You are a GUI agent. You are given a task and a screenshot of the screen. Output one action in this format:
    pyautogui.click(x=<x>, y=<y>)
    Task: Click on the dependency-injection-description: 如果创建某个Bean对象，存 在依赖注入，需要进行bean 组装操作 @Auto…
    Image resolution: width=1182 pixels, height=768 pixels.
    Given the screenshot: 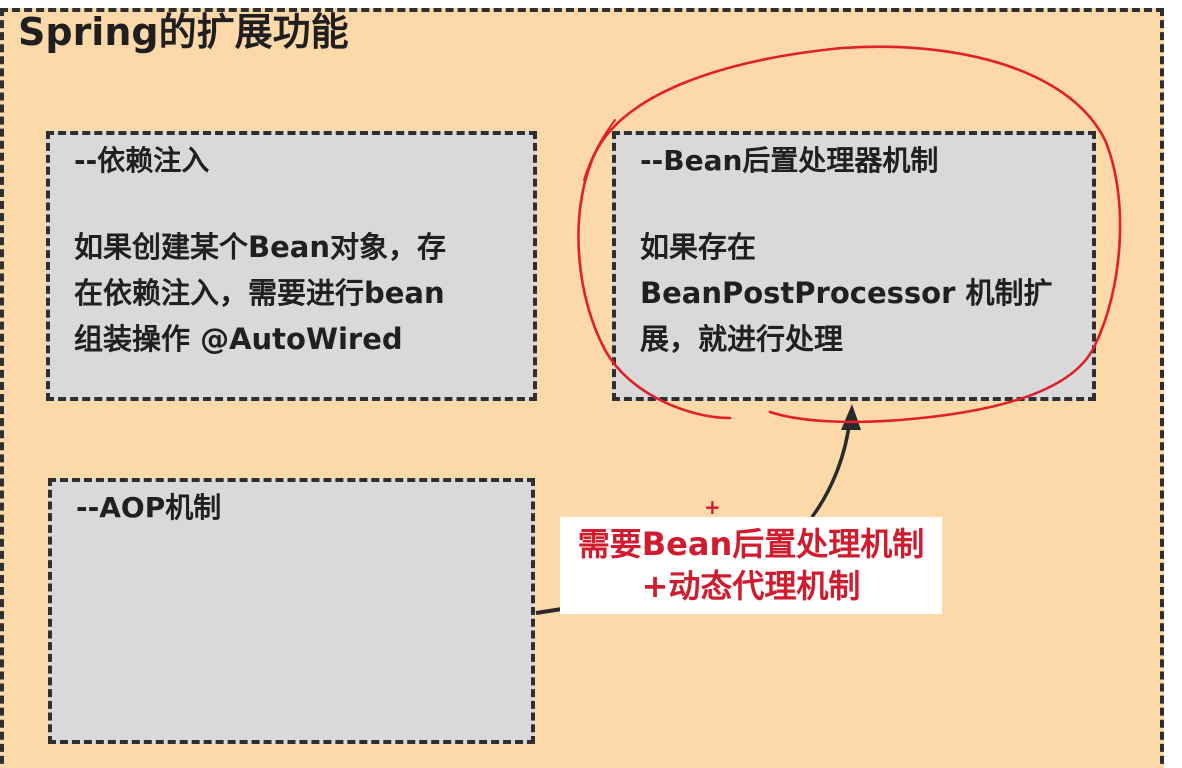 What is the action you would take?
    pyautogui.click(x=260, y=293)
    